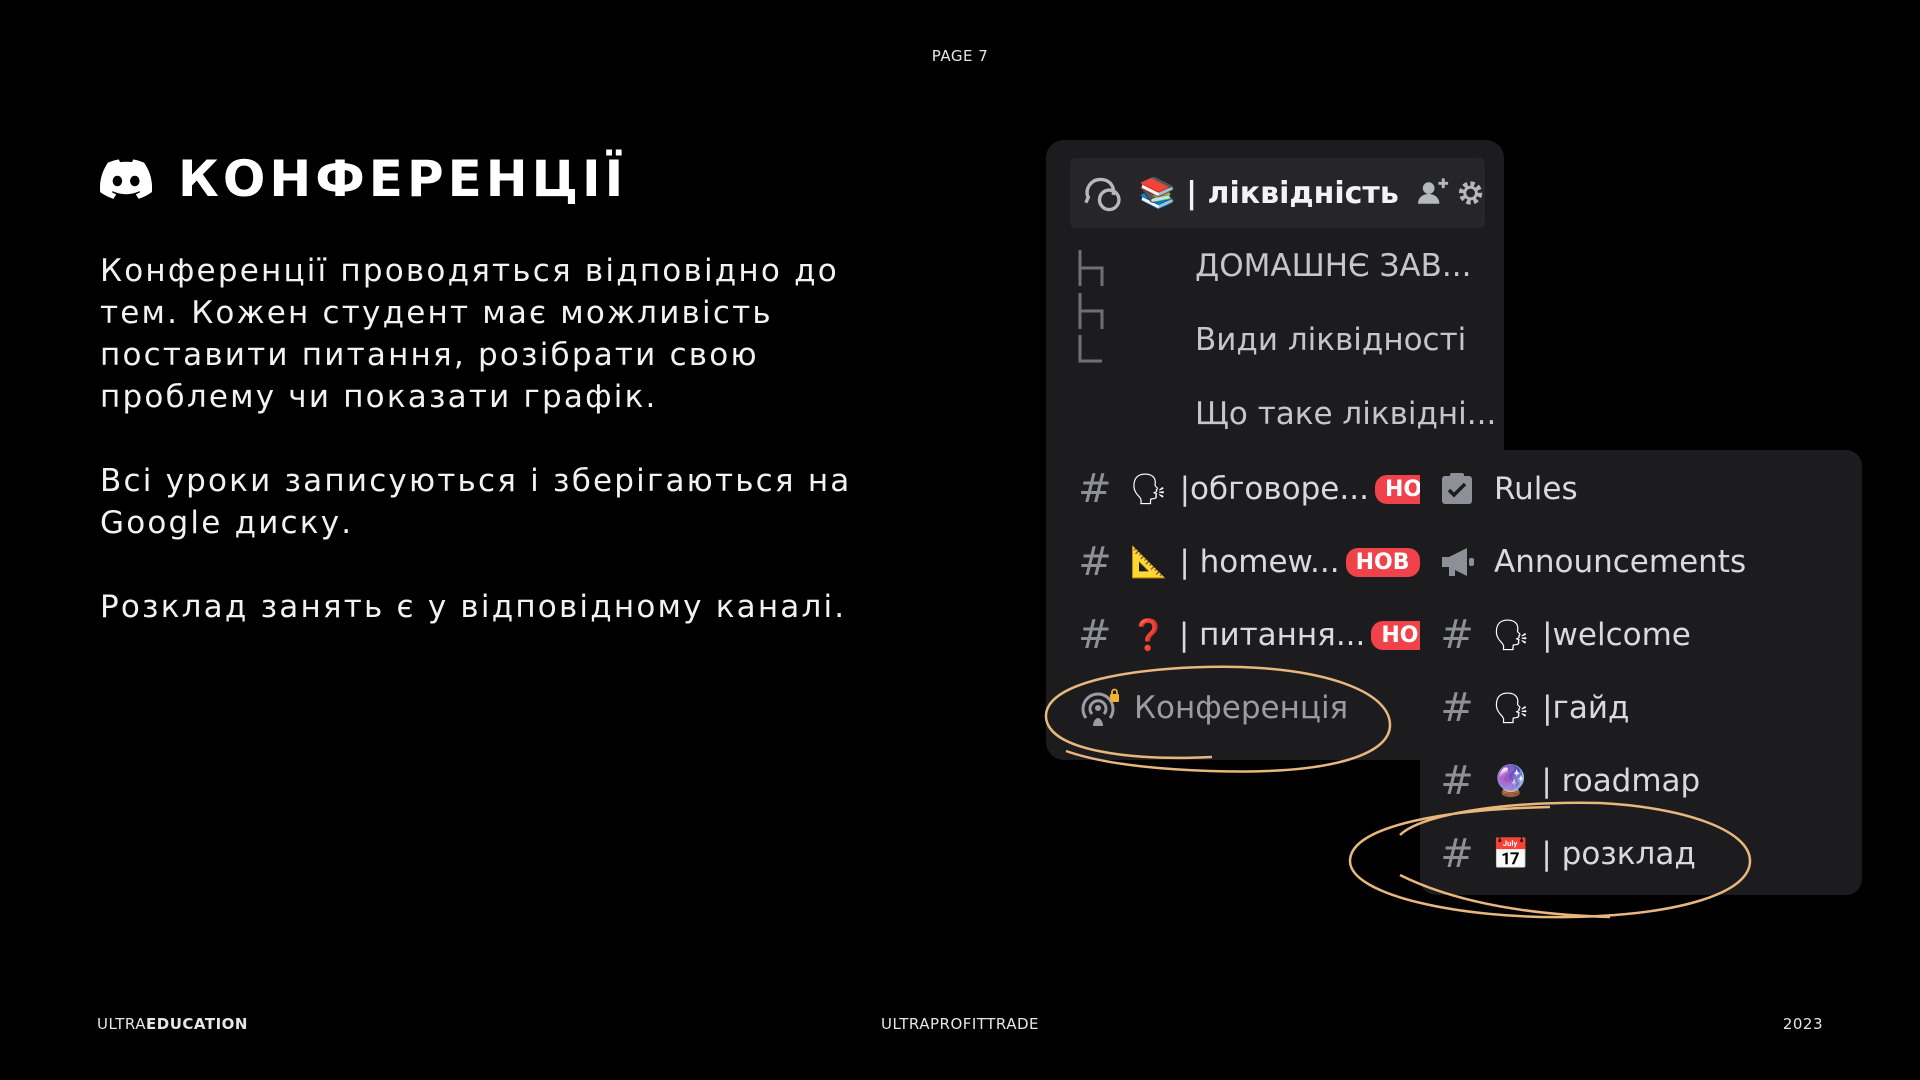  Describe the element at coordinates (1148, 635) in the screenshot. I see `question-mark-icon: ❓` at that location.